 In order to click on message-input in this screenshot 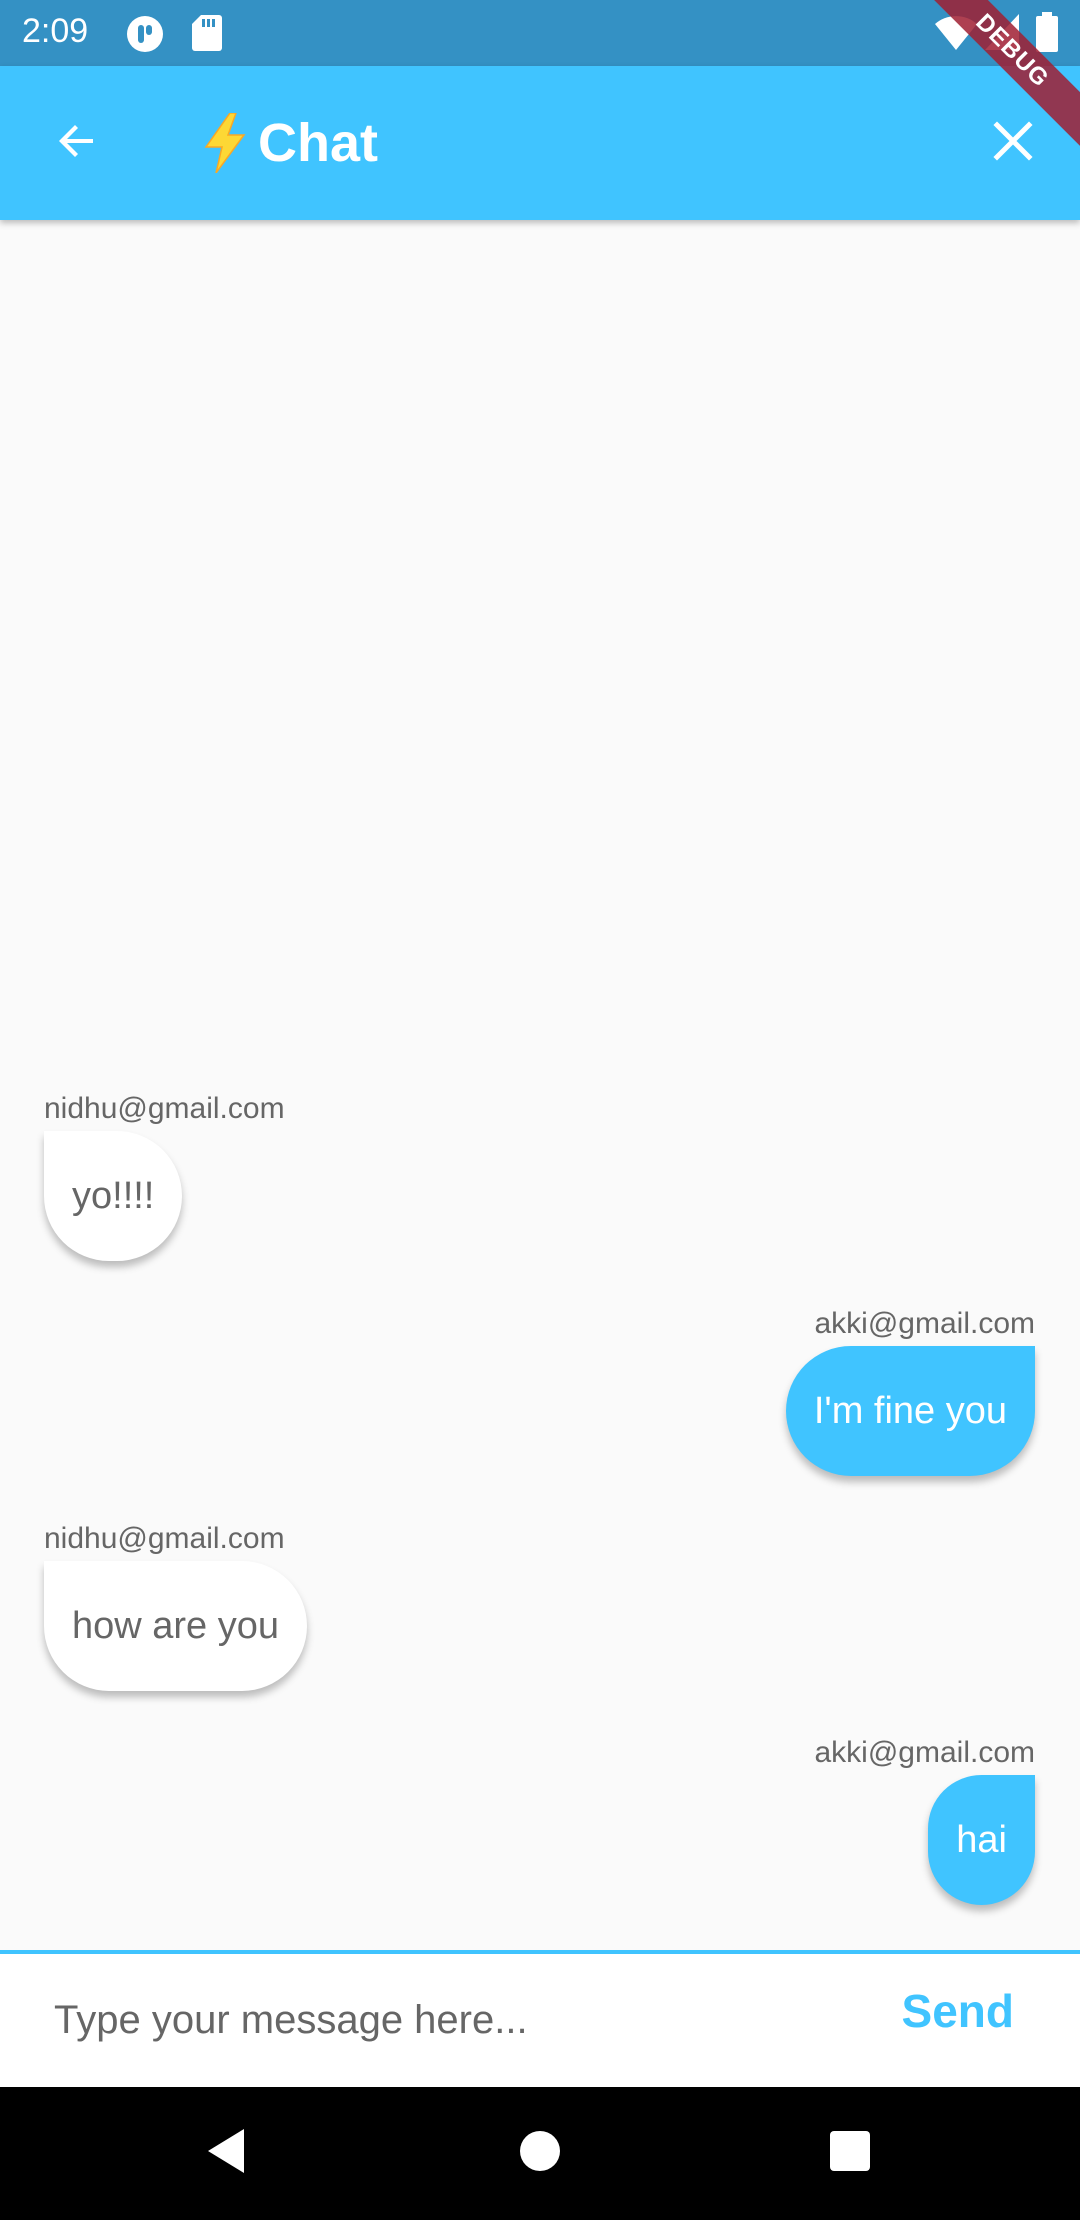, I will do `click(450, 2020)`.